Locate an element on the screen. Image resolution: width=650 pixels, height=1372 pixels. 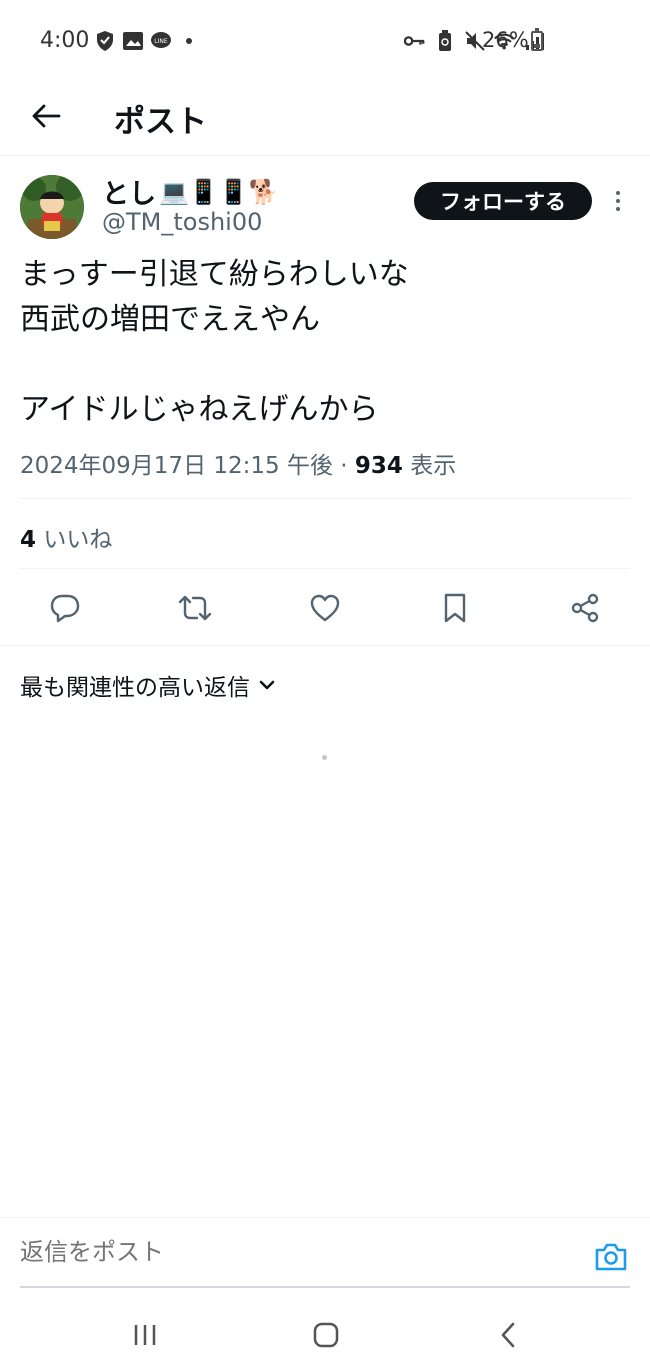
system-back-button is located at coordinates (508, 1335).